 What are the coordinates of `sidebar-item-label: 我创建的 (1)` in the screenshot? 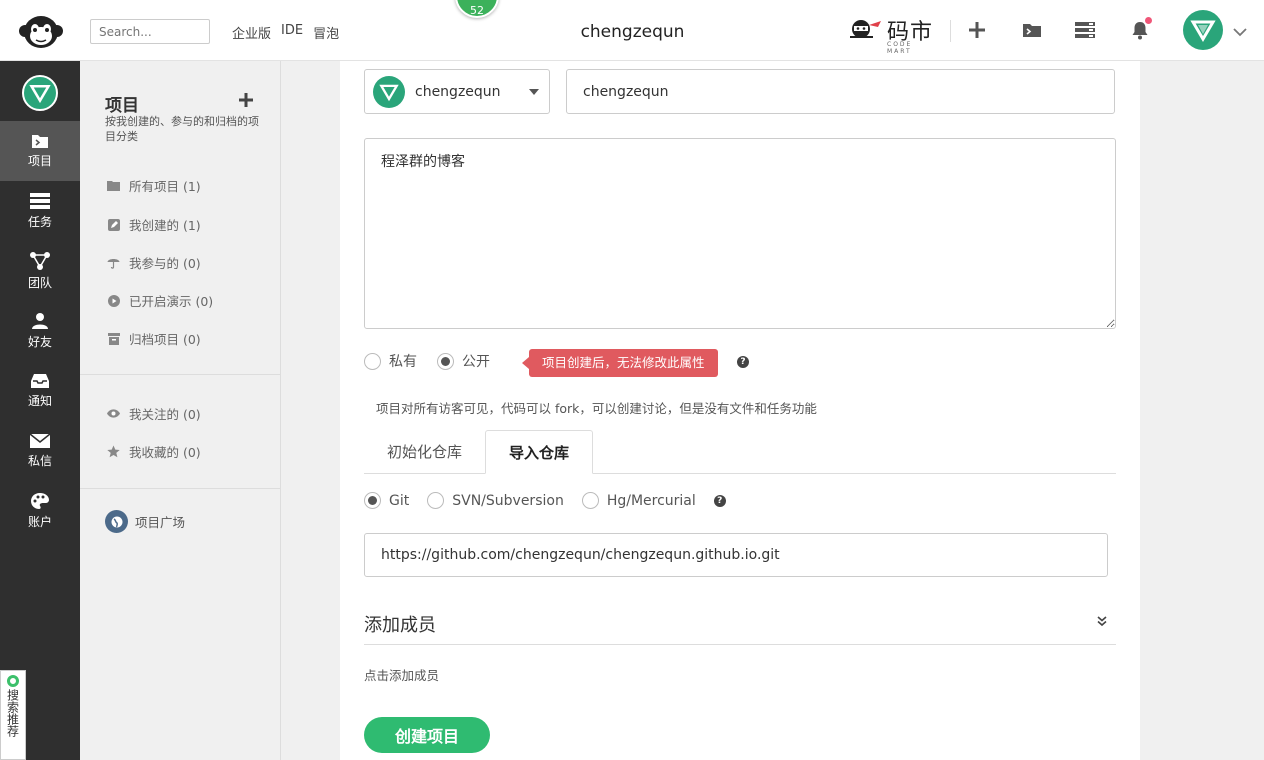 It's located at (165, 225).